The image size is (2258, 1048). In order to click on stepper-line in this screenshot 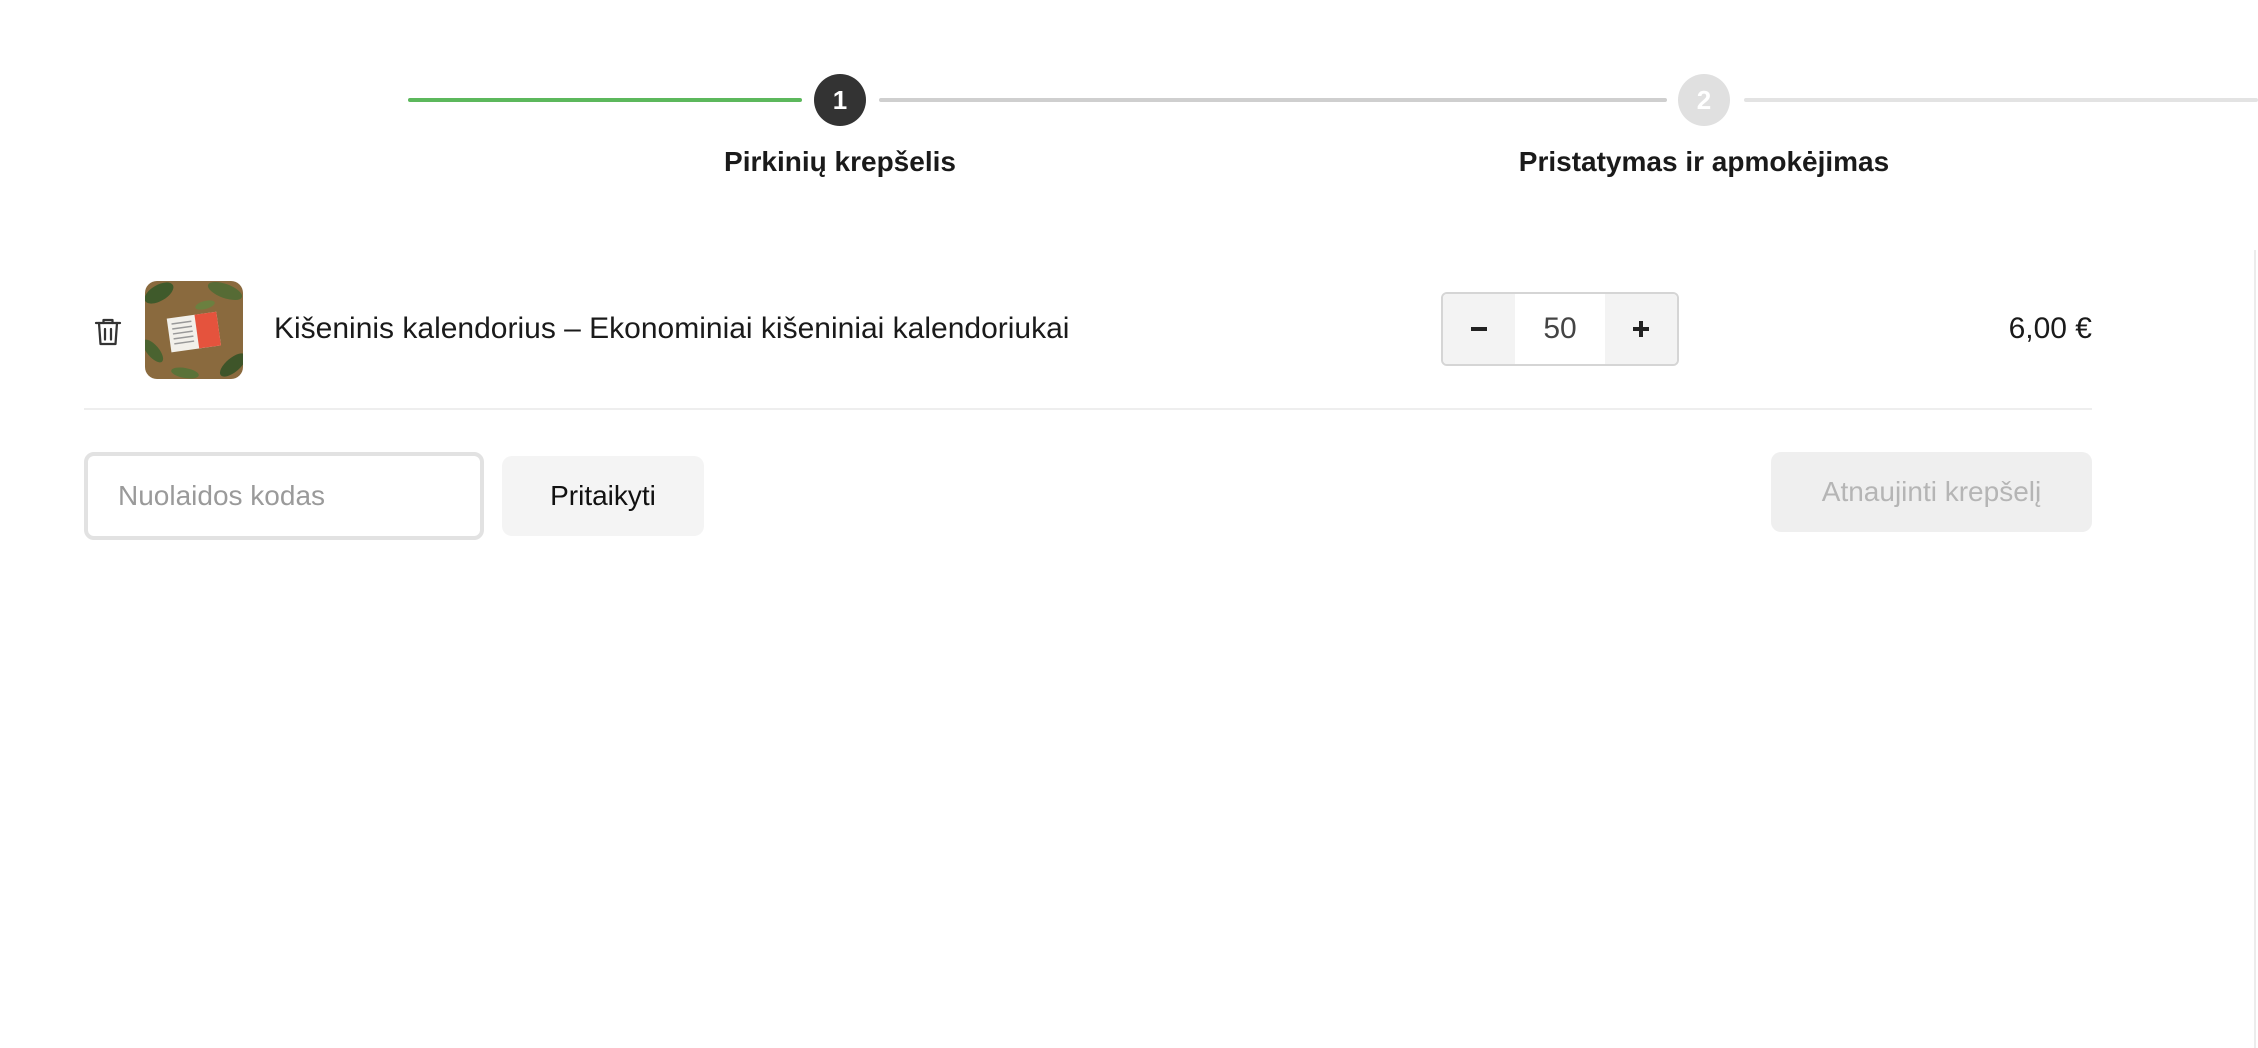, I will do `click(1273, 100)`.